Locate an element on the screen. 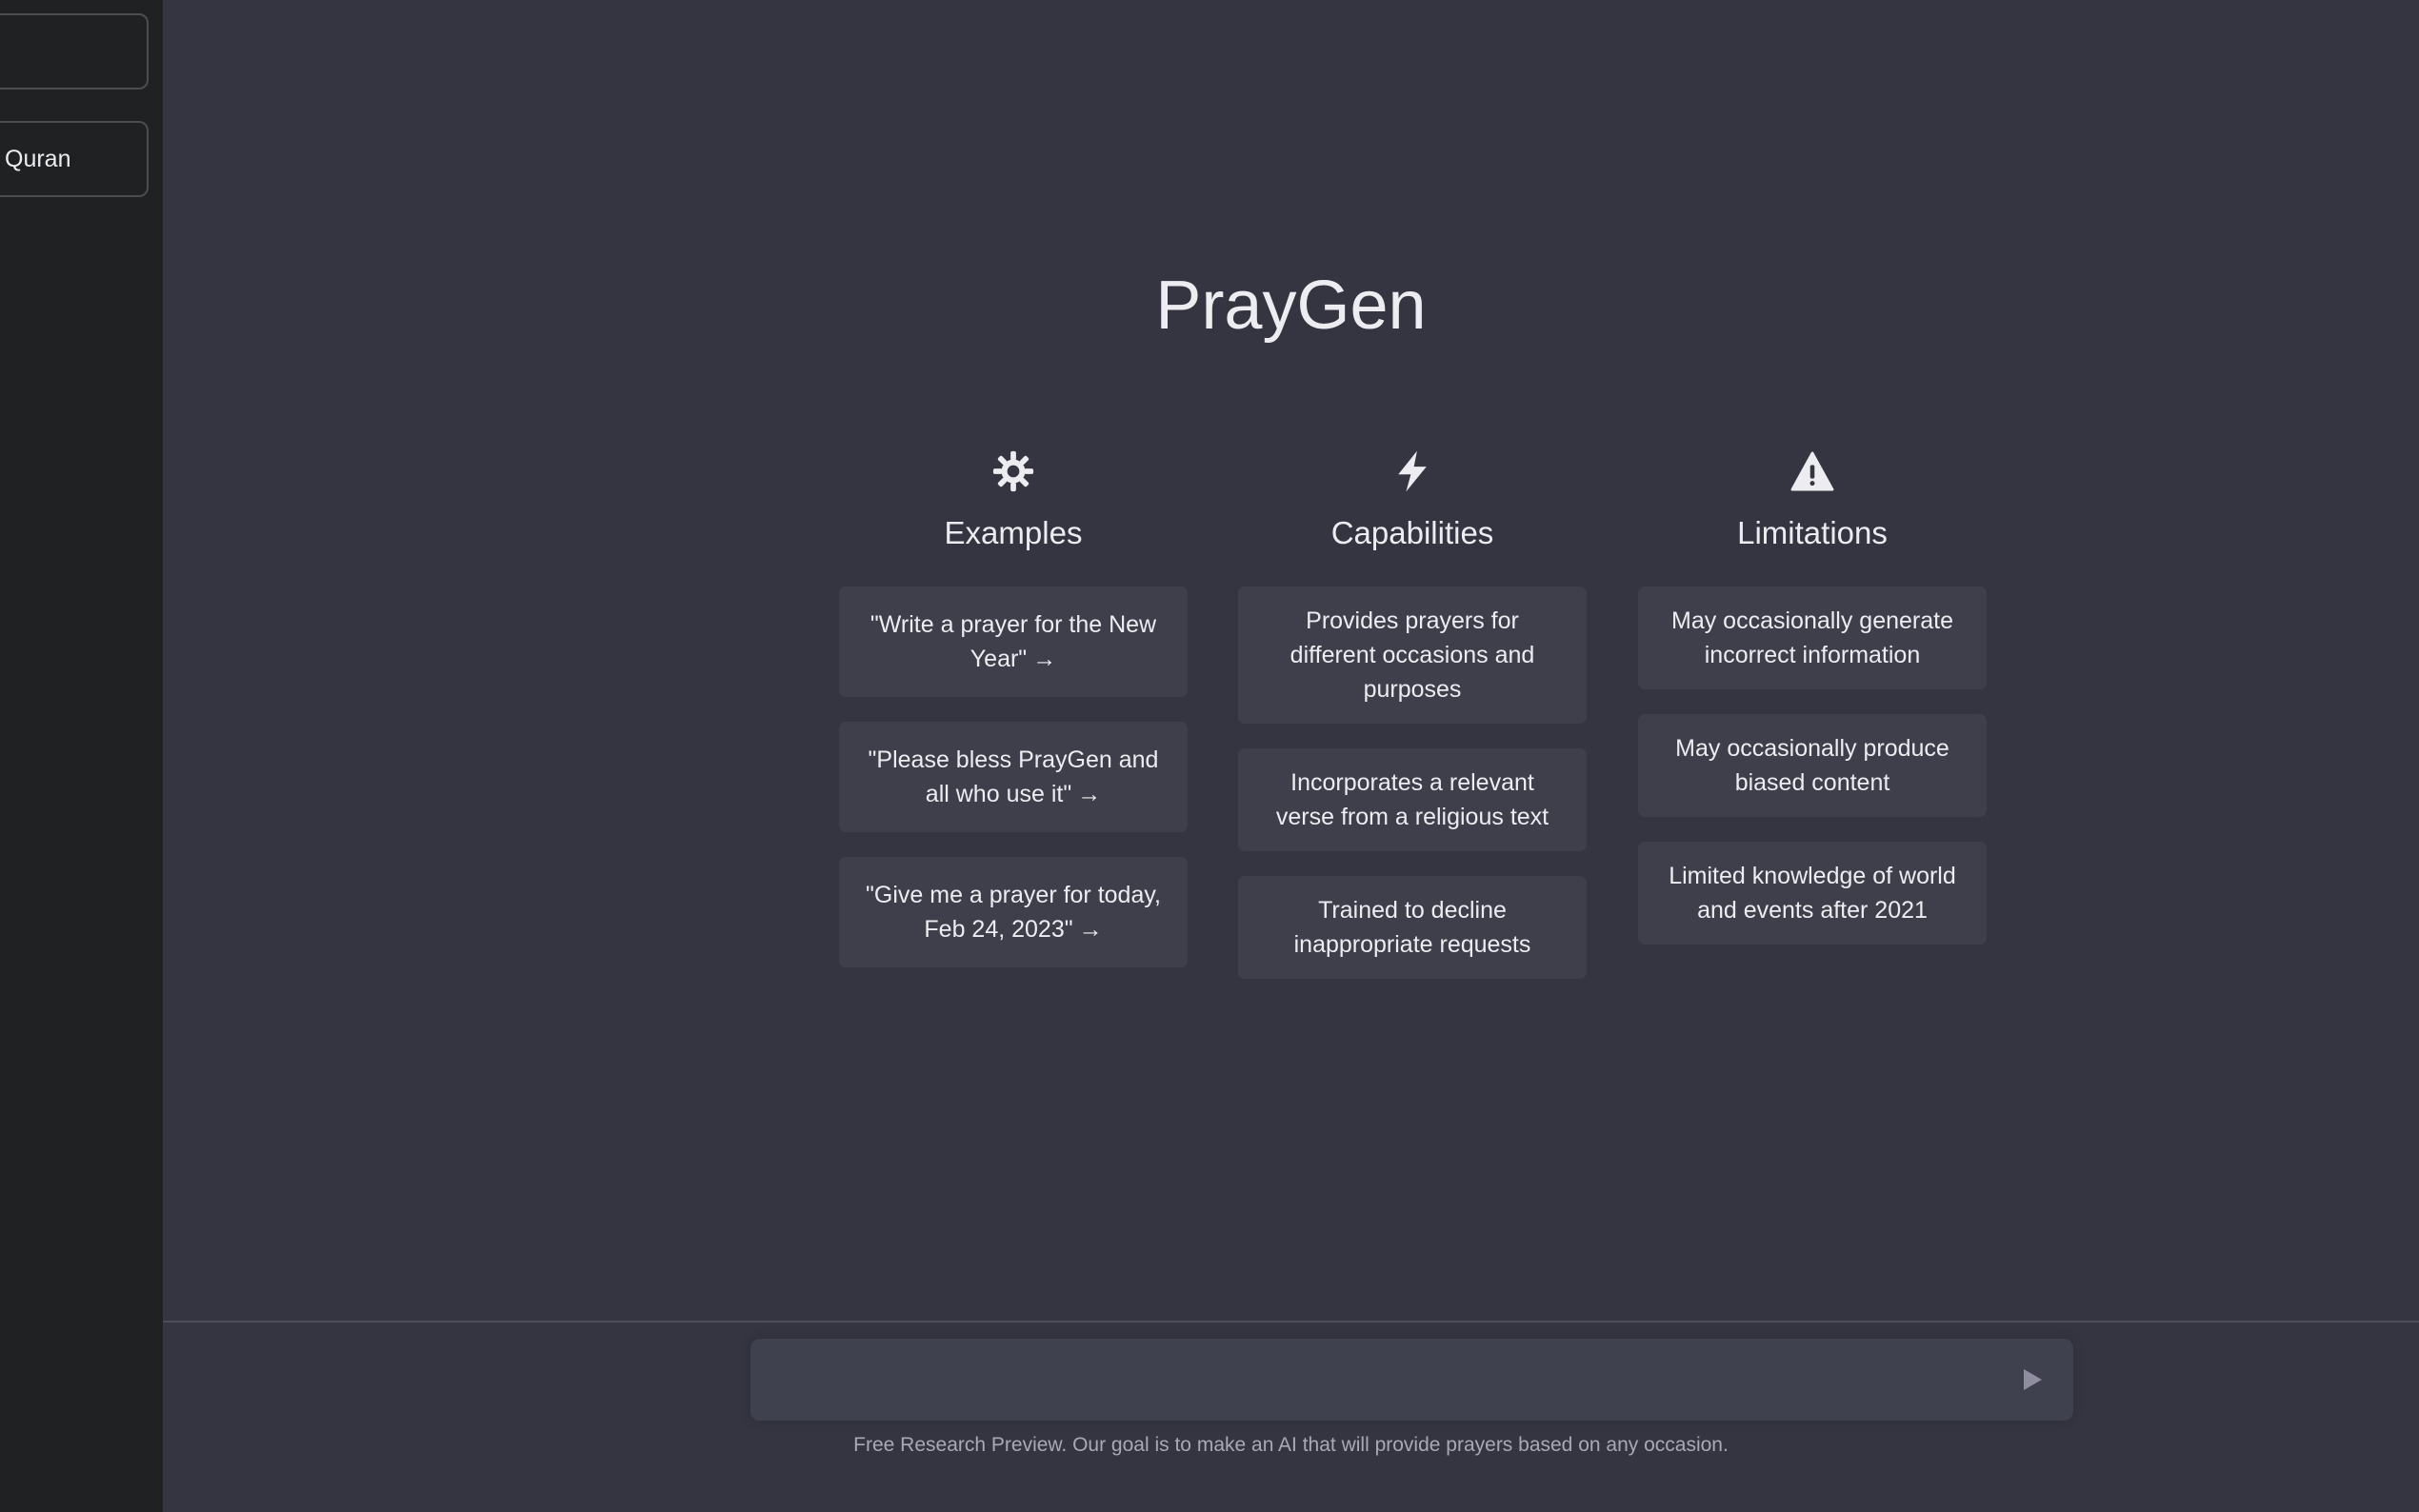 This screenshot has height=1512, width=2419. chat-input-container is located at coordinates (1411, 1380).